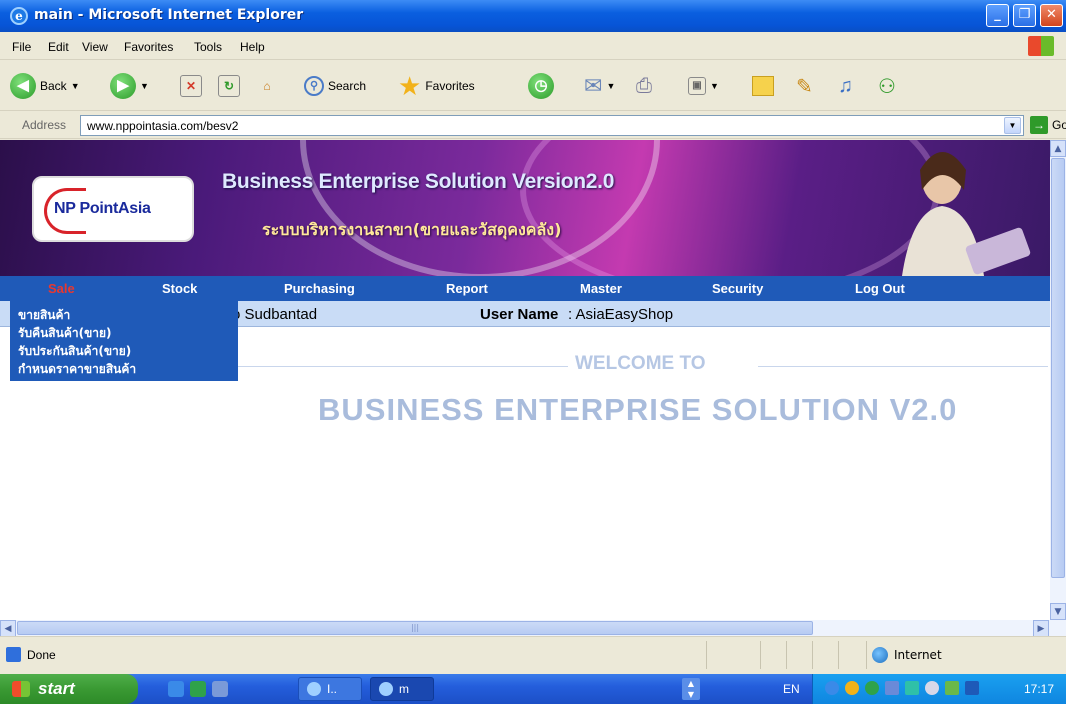 This screenshot has height=704, width=1066. I want to click on ie-icon: e, so click(19, 16).